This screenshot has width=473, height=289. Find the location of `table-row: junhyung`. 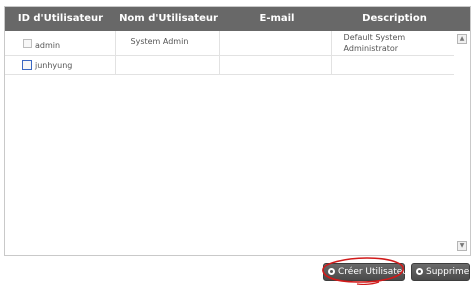

table-row: junhyung is located at coordinates (229, 65).